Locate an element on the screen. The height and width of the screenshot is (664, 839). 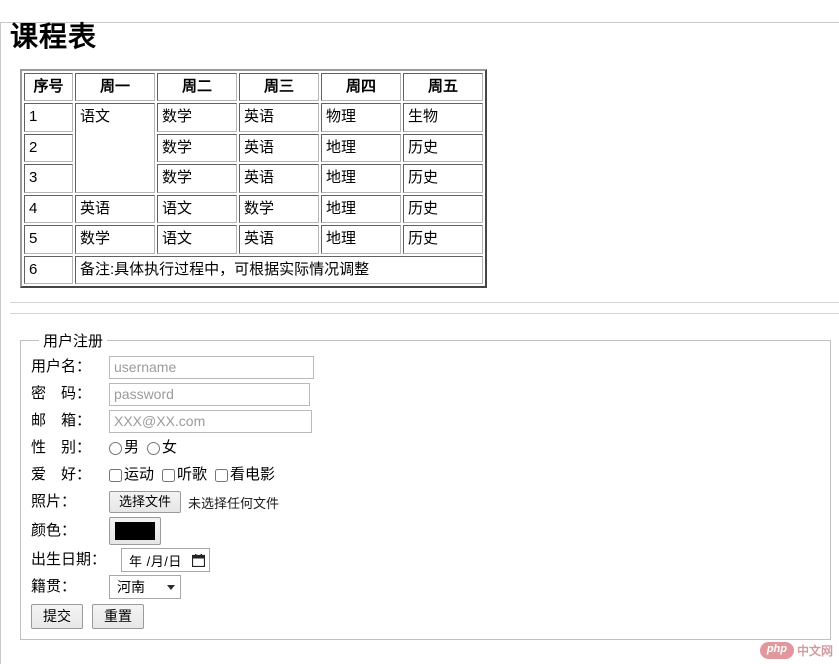
hobby-checkbox-music is located at coordinates (169, 475).